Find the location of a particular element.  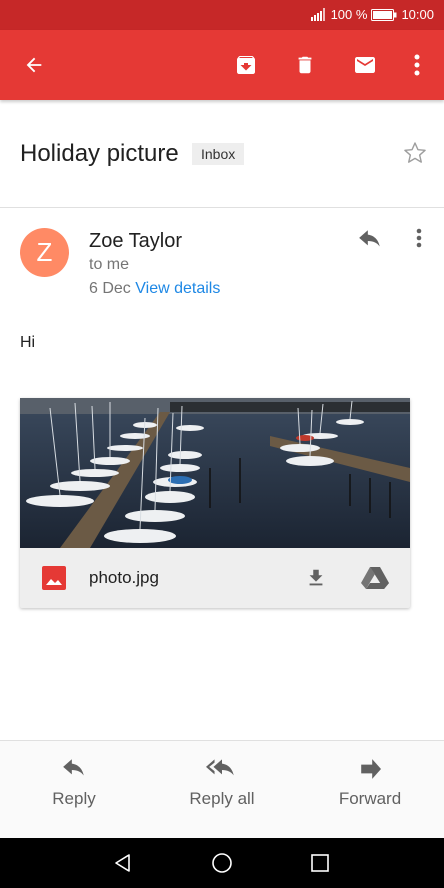

drive-icon is located at coordinates (375, 578).